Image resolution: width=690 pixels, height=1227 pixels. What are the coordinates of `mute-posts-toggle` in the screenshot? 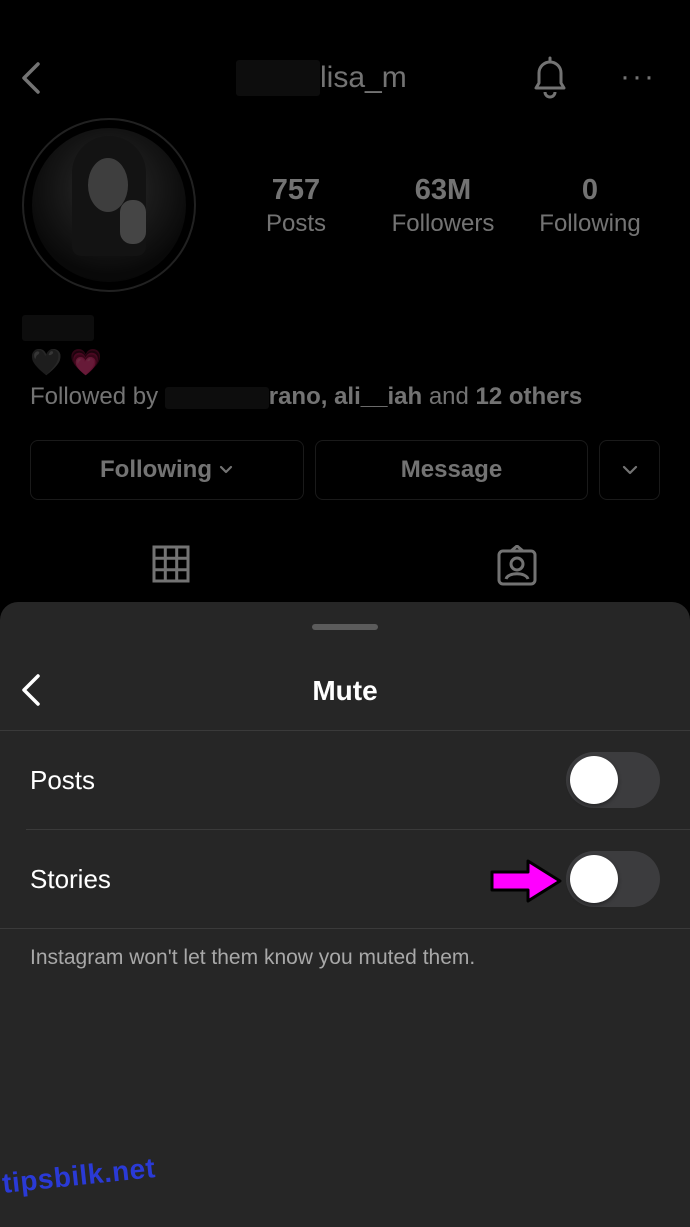 It's located at (613, 780).